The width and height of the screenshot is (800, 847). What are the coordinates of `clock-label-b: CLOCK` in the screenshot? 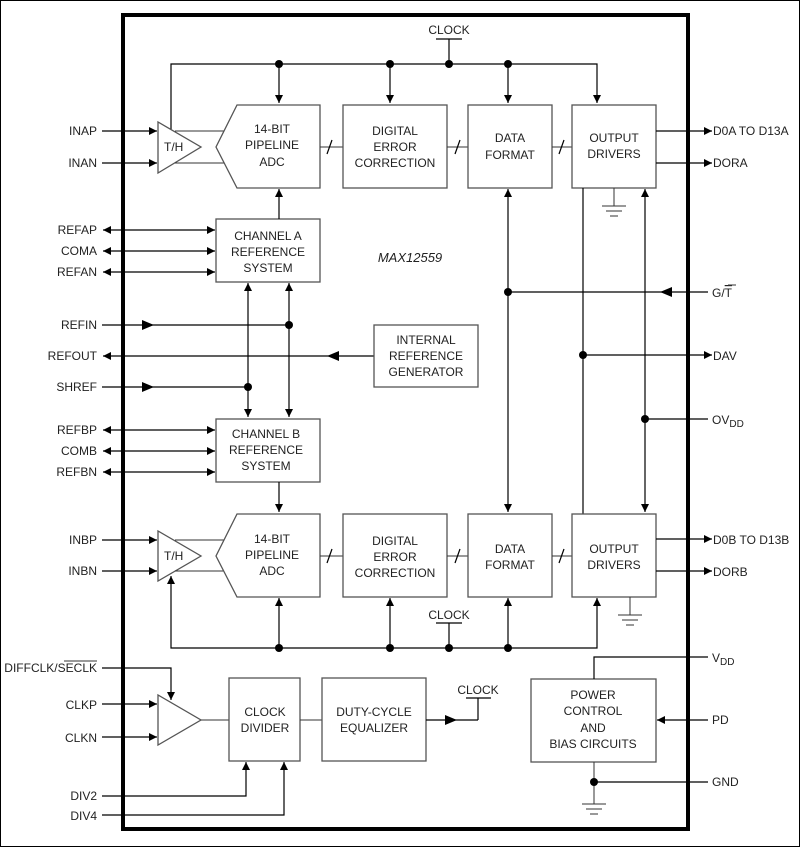 It's located at (448, 615).